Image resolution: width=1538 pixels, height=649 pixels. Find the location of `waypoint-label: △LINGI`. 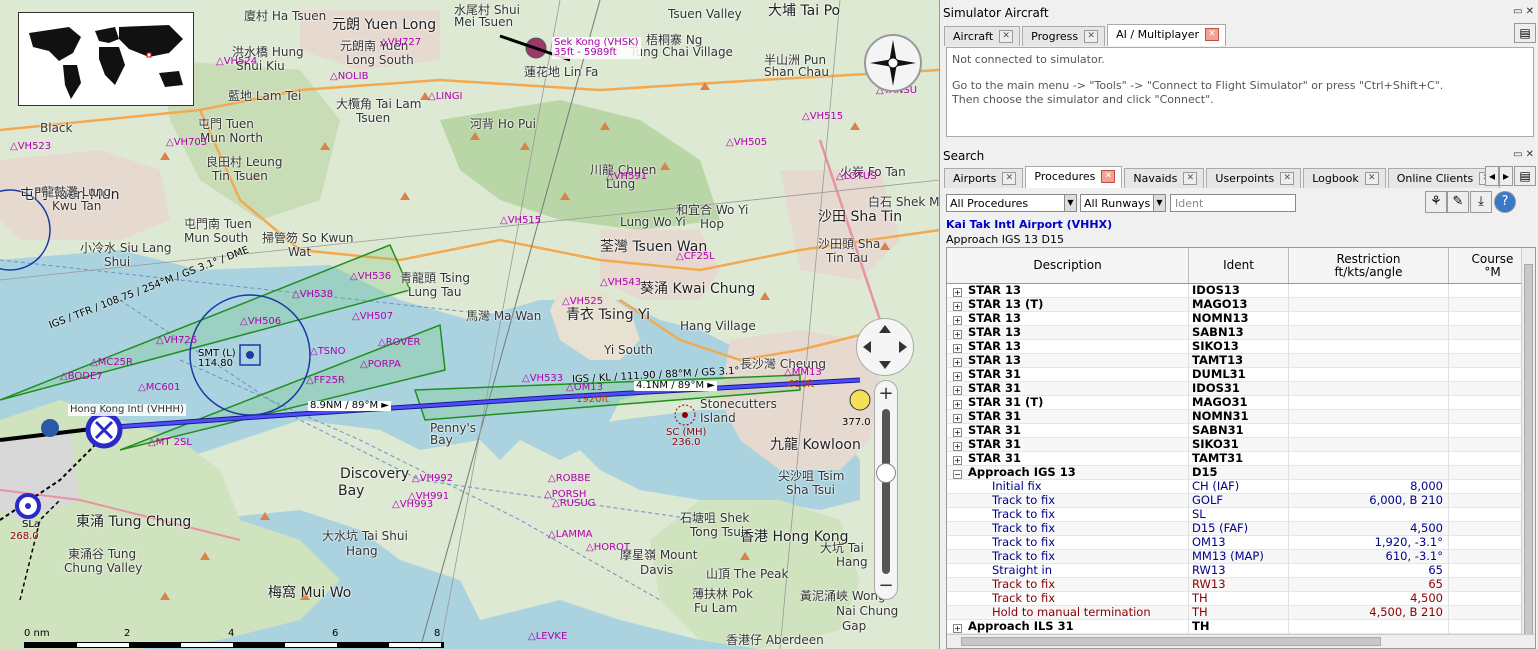

waypoint-label: △LINGI is located at coordinates (445, 97).